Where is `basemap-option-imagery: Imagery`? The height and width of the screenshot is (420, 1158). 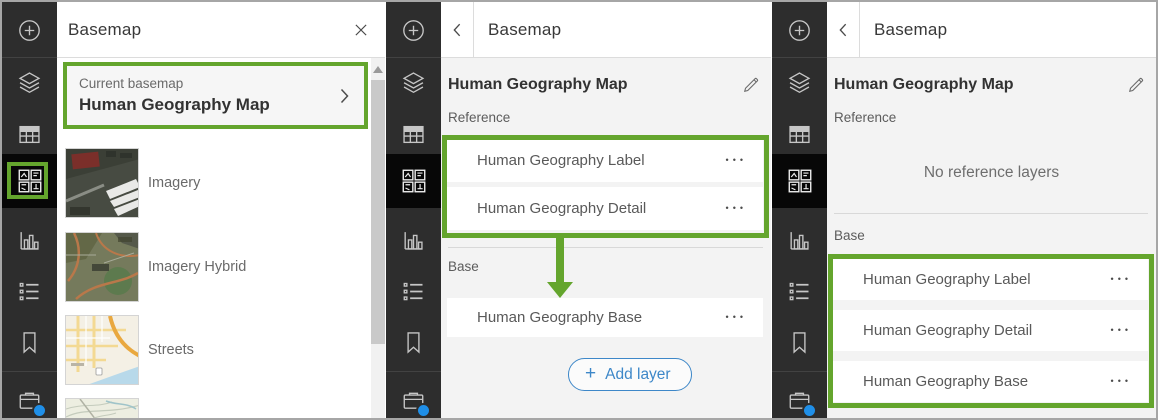
basemap-option-imagery: Imagery is located at coordinates (217, 183).